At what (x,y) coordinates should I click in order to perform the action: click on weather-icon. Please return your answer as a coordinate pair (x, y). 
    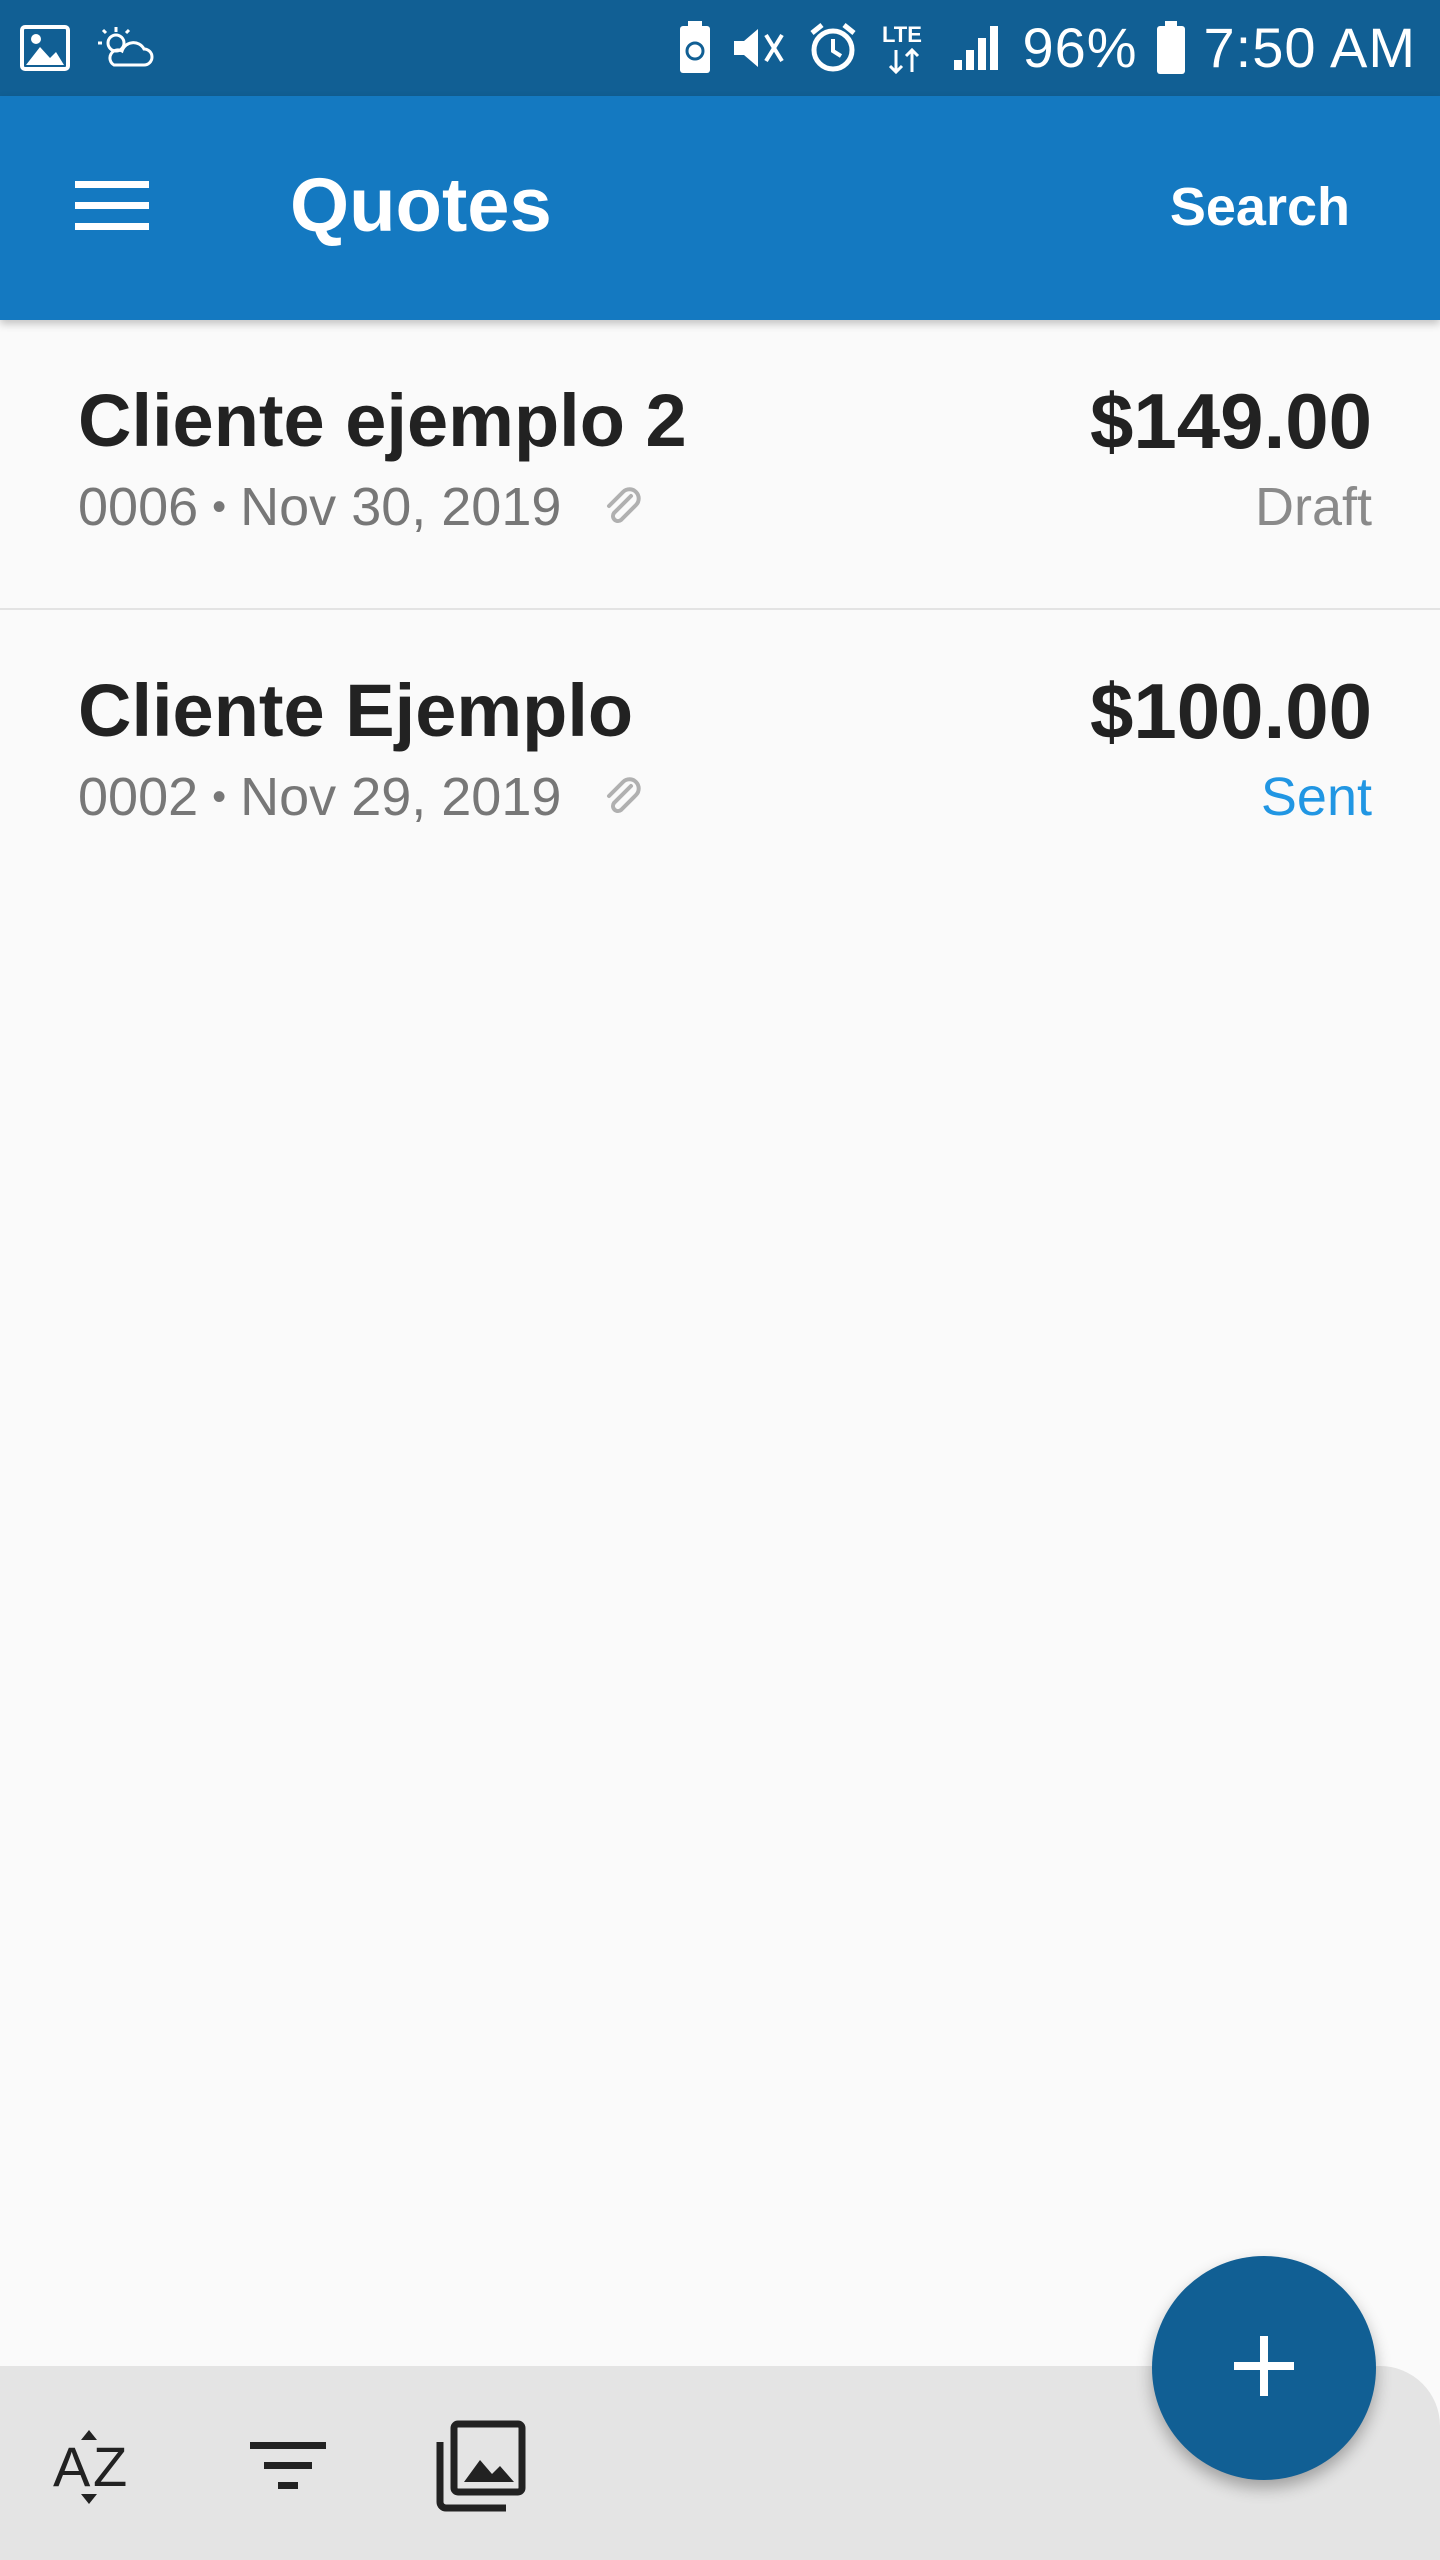
    Looking at the image, I should click on (125, 48).